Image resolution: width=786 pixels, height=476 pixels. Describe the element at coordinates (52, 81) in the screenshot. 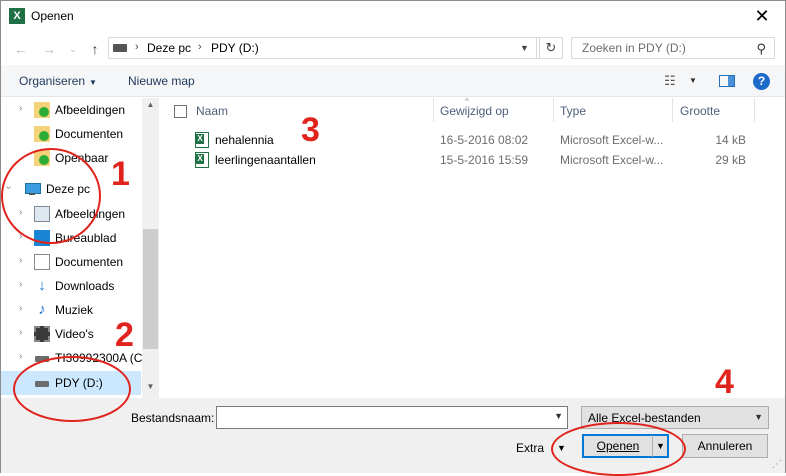

I see `organize-label: Organiseren` at that location.